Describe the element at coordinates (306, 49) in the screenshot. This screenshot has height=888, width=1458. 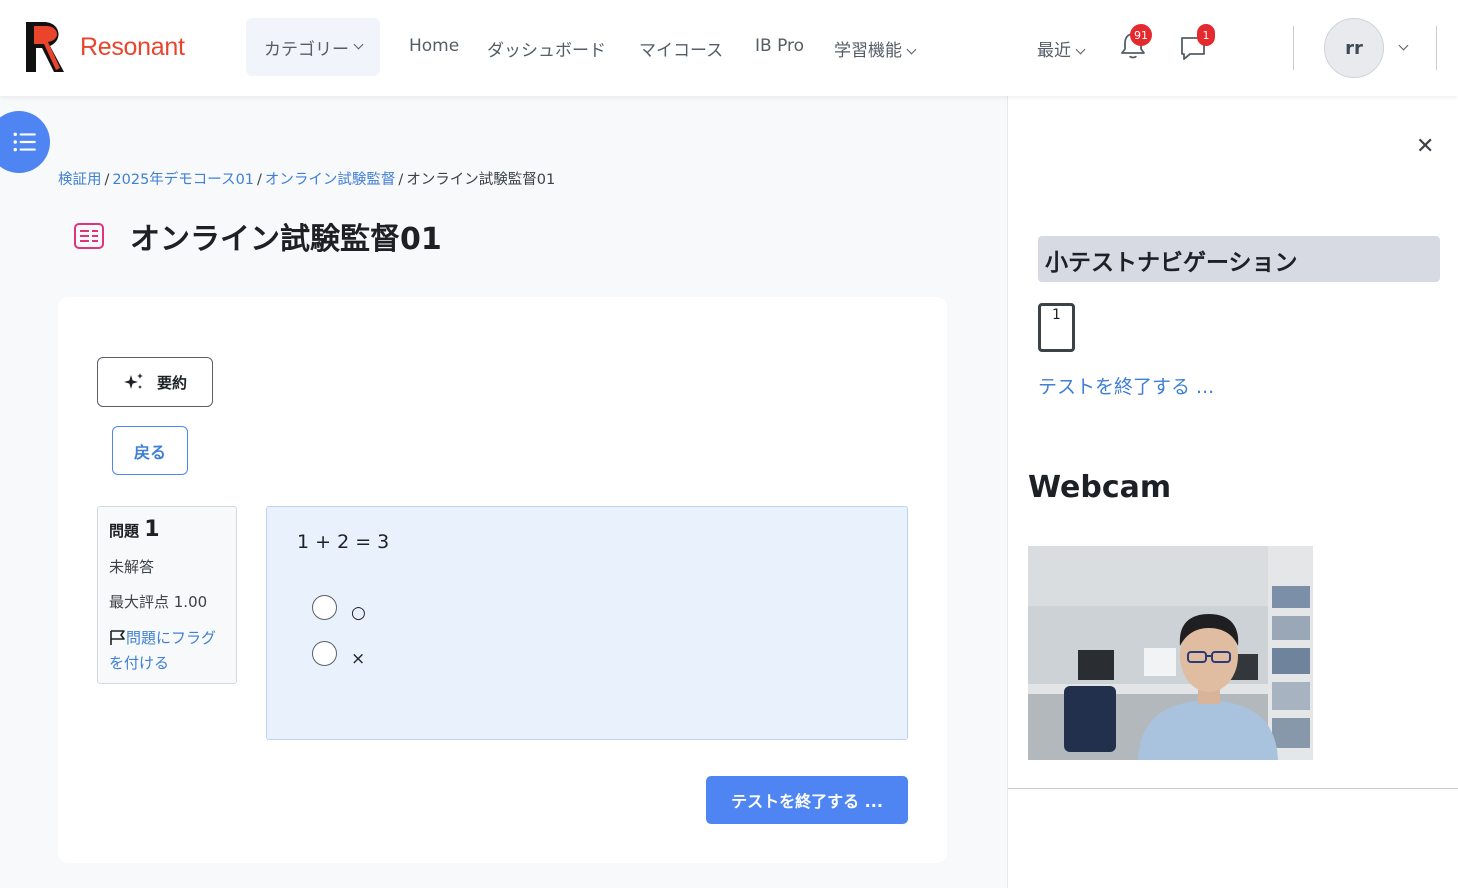
I see `category-label: カテゴリー` at that location.